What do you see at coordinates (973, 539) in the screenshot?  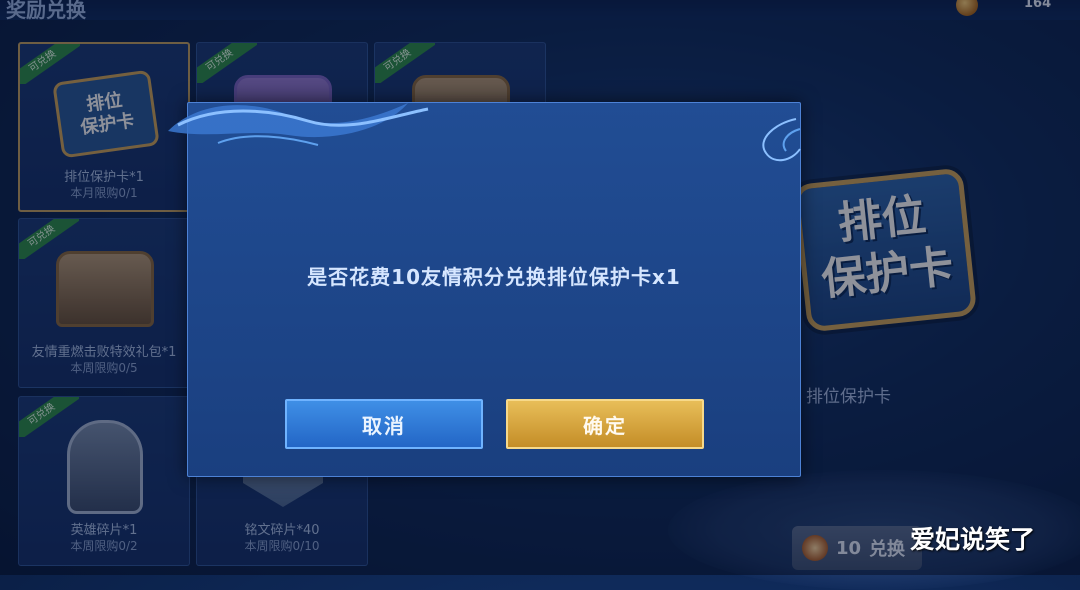 I see `watermark-text: 爱妃说笑了` at bounding box center [973, 539].